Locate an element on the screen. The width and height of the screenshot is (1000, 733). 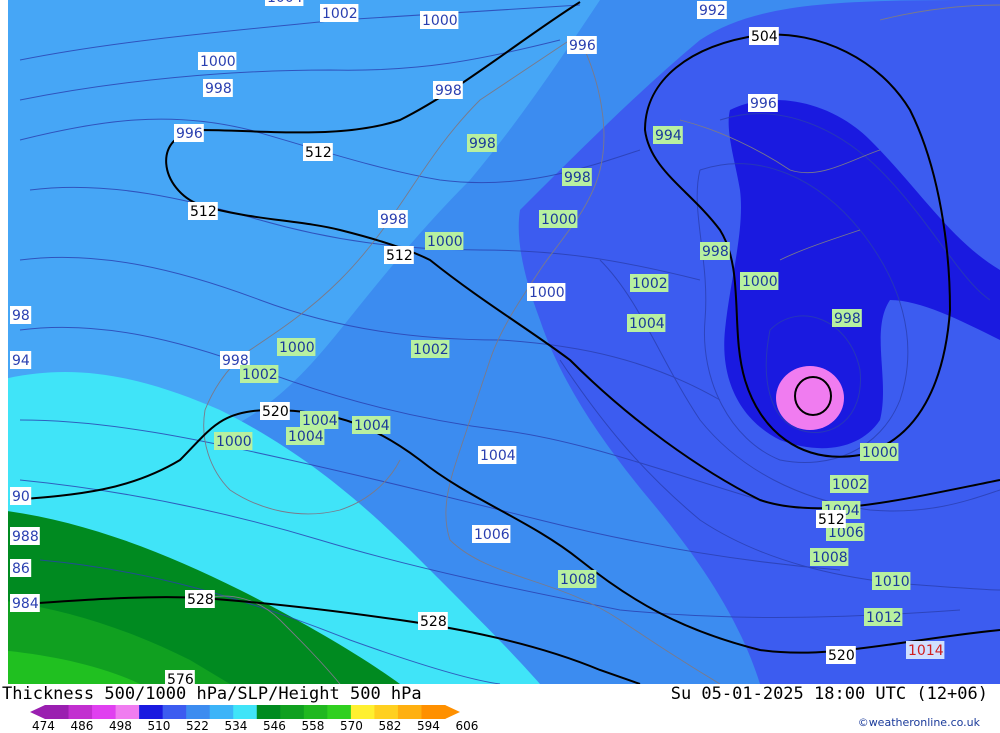
svg-text: 992 is located at coordinates (712, 11).